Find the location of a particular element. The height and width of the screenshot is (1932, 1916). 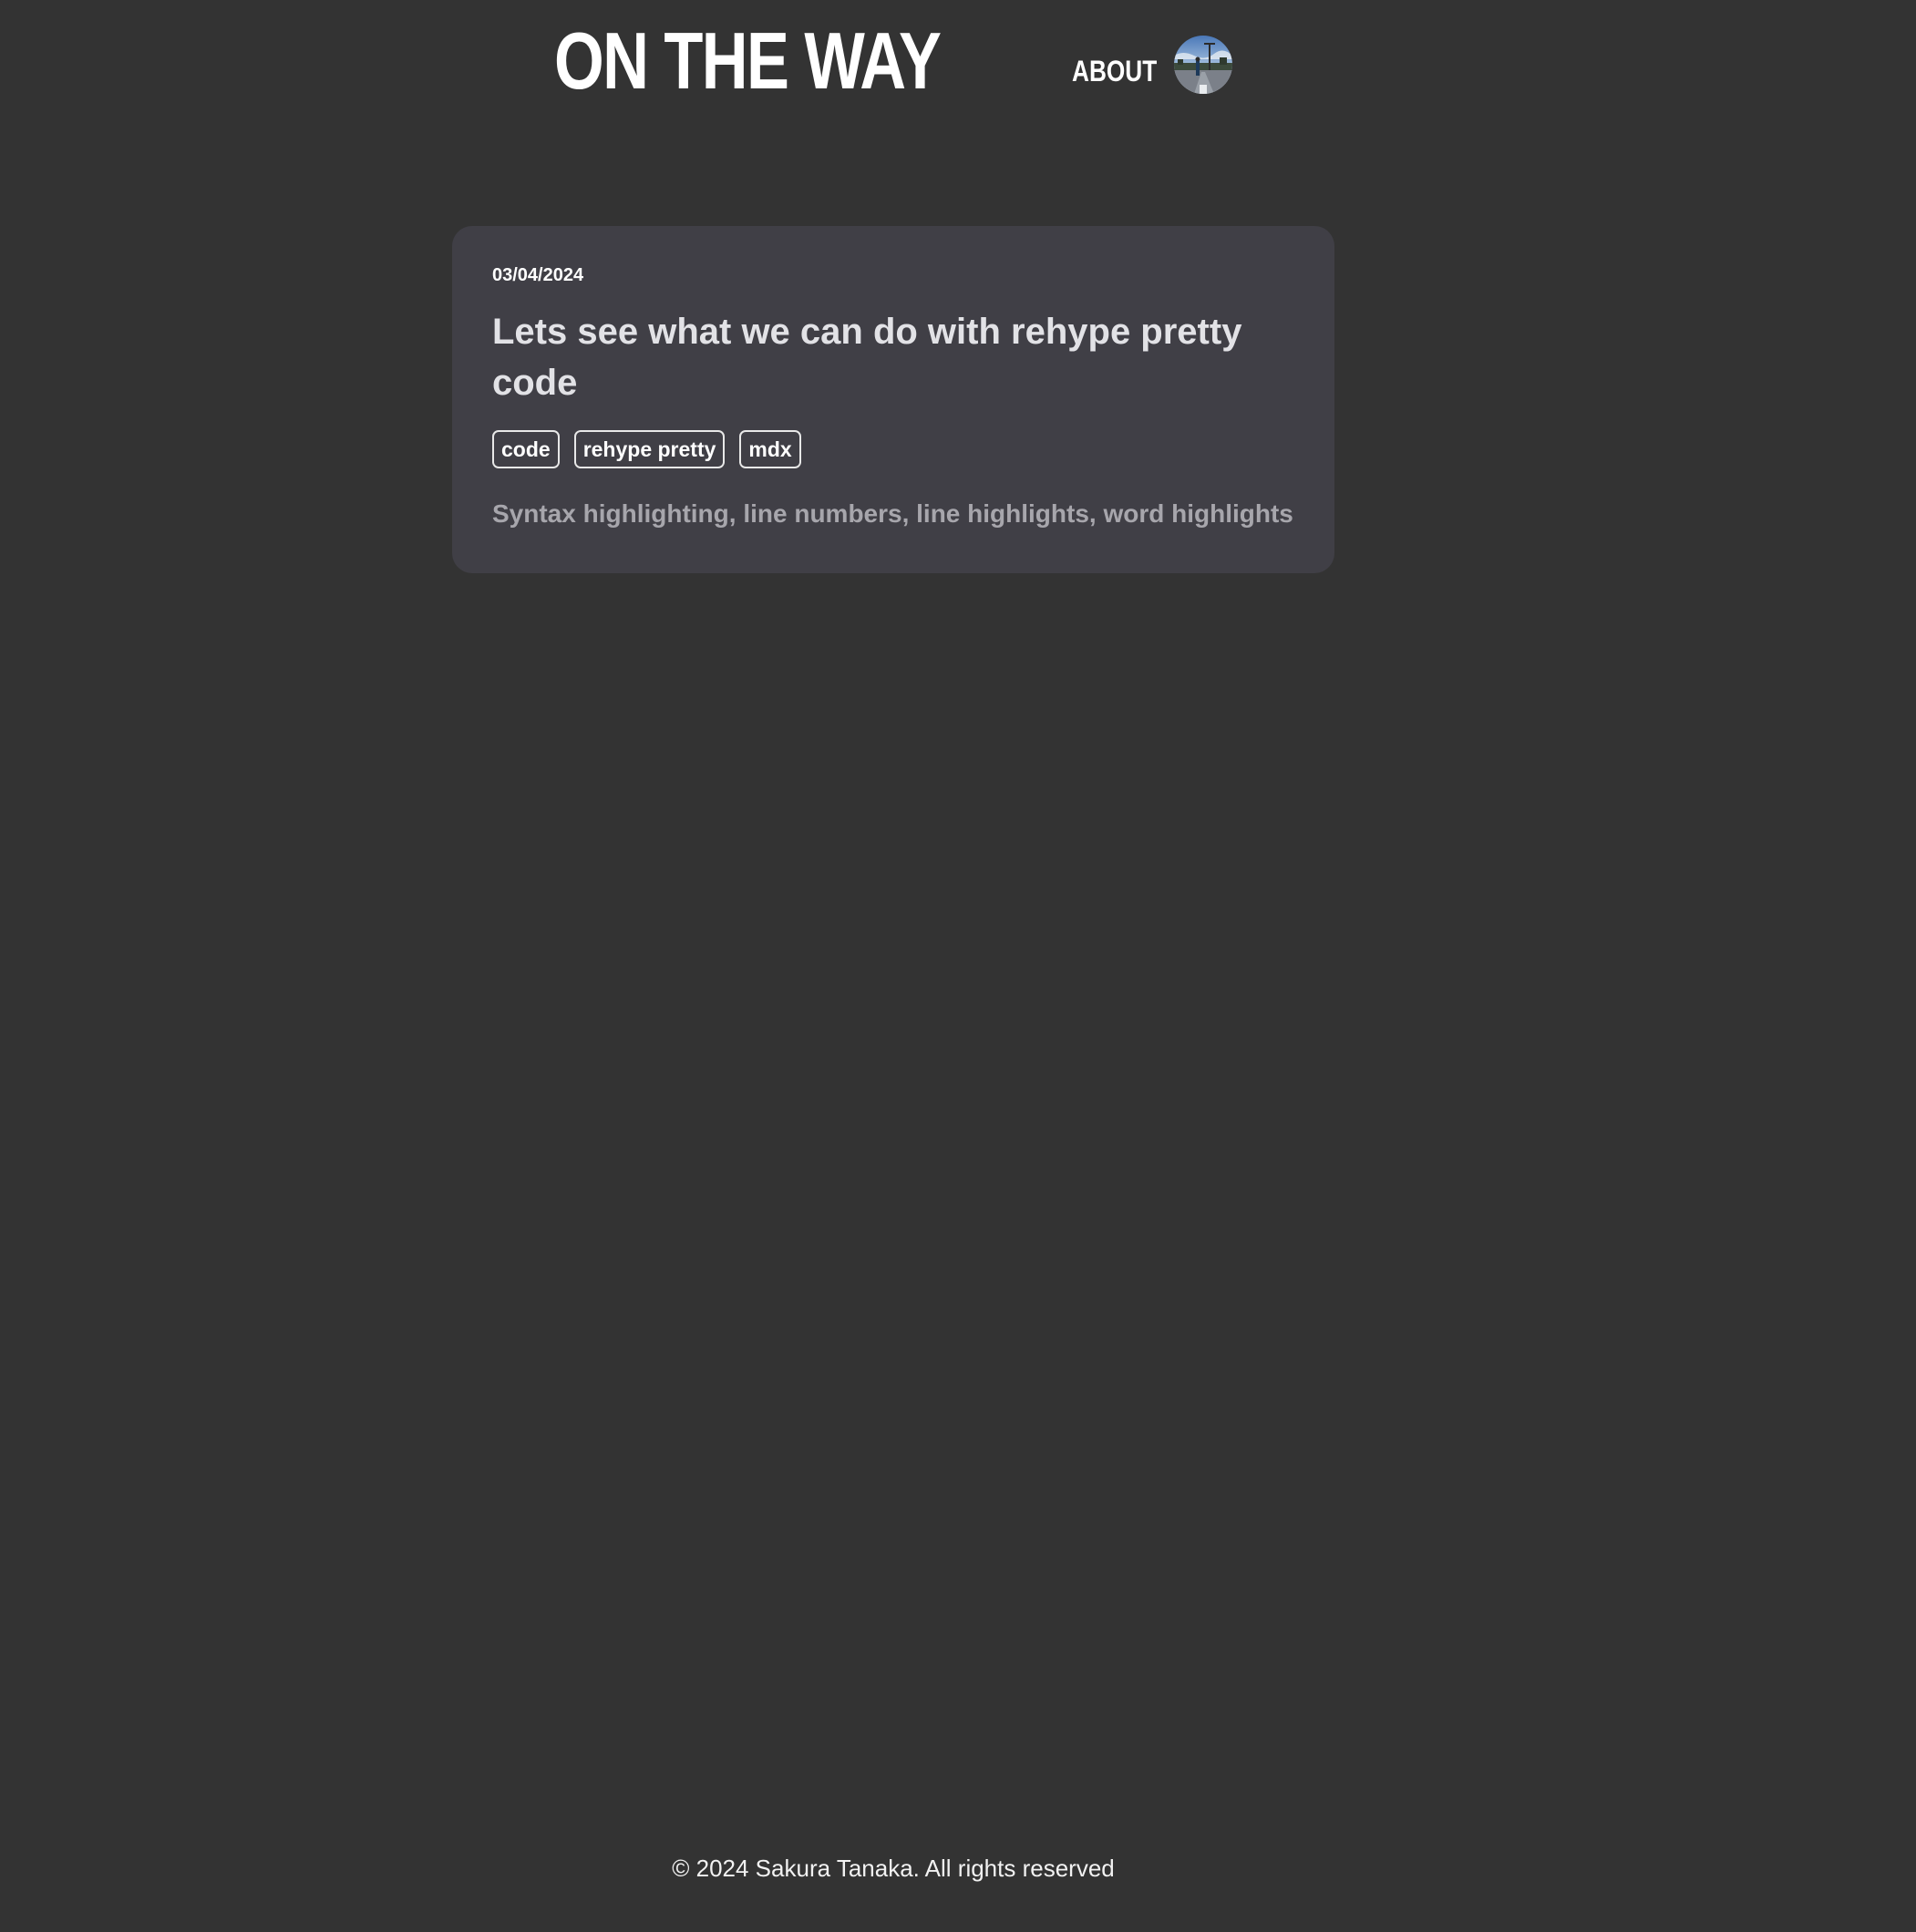

post-date: 03/04/2024 is located at coordinates (538, 275).